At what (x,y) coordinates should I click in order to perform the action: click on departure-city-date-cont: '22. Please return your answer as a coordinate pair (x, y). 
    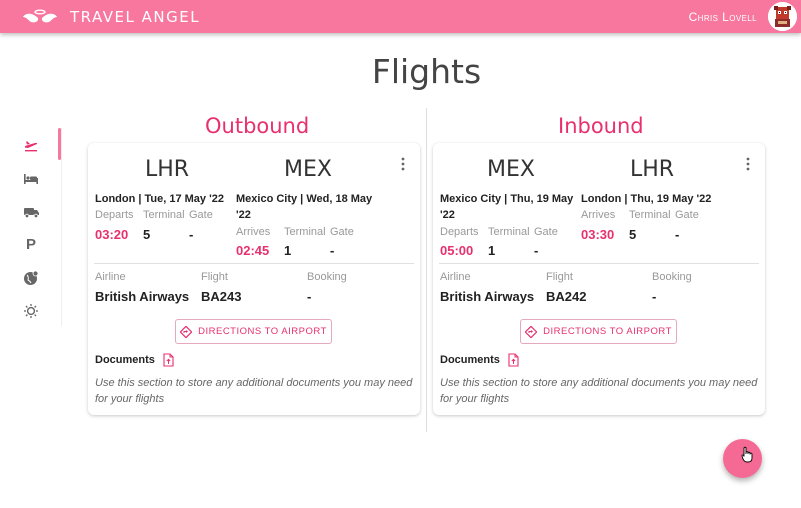
    Looking at the image, I should click on (447, 215).